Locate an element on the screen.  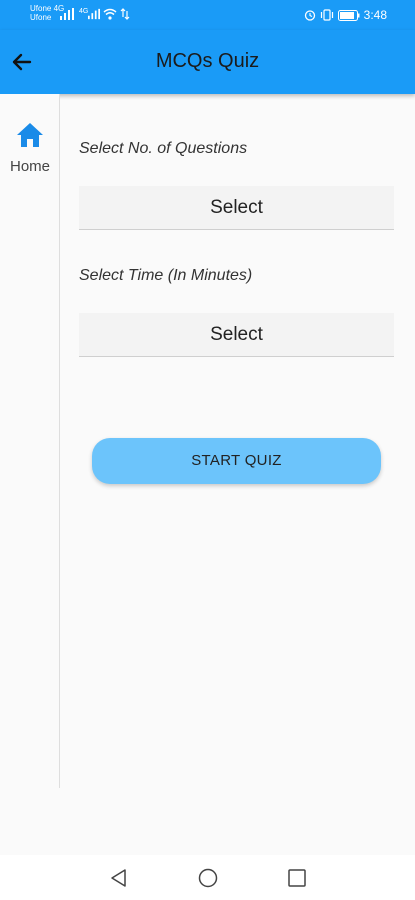
alarm-icon is located at coordinates (309, 15).